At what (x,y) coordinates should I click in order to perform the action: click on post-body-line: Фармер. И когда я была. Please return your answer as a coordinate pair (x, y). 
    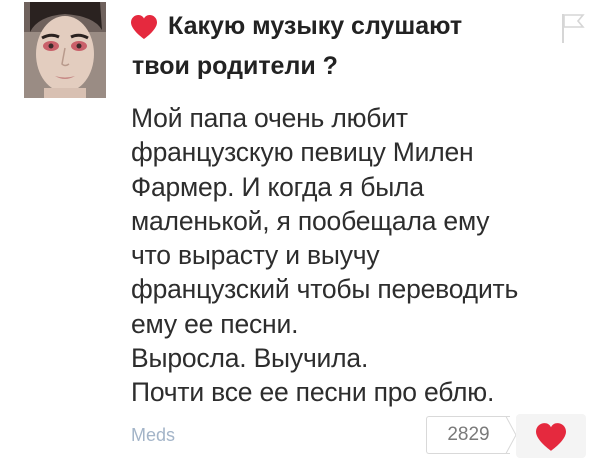
    Looking at the image, I should click on (277, 186).